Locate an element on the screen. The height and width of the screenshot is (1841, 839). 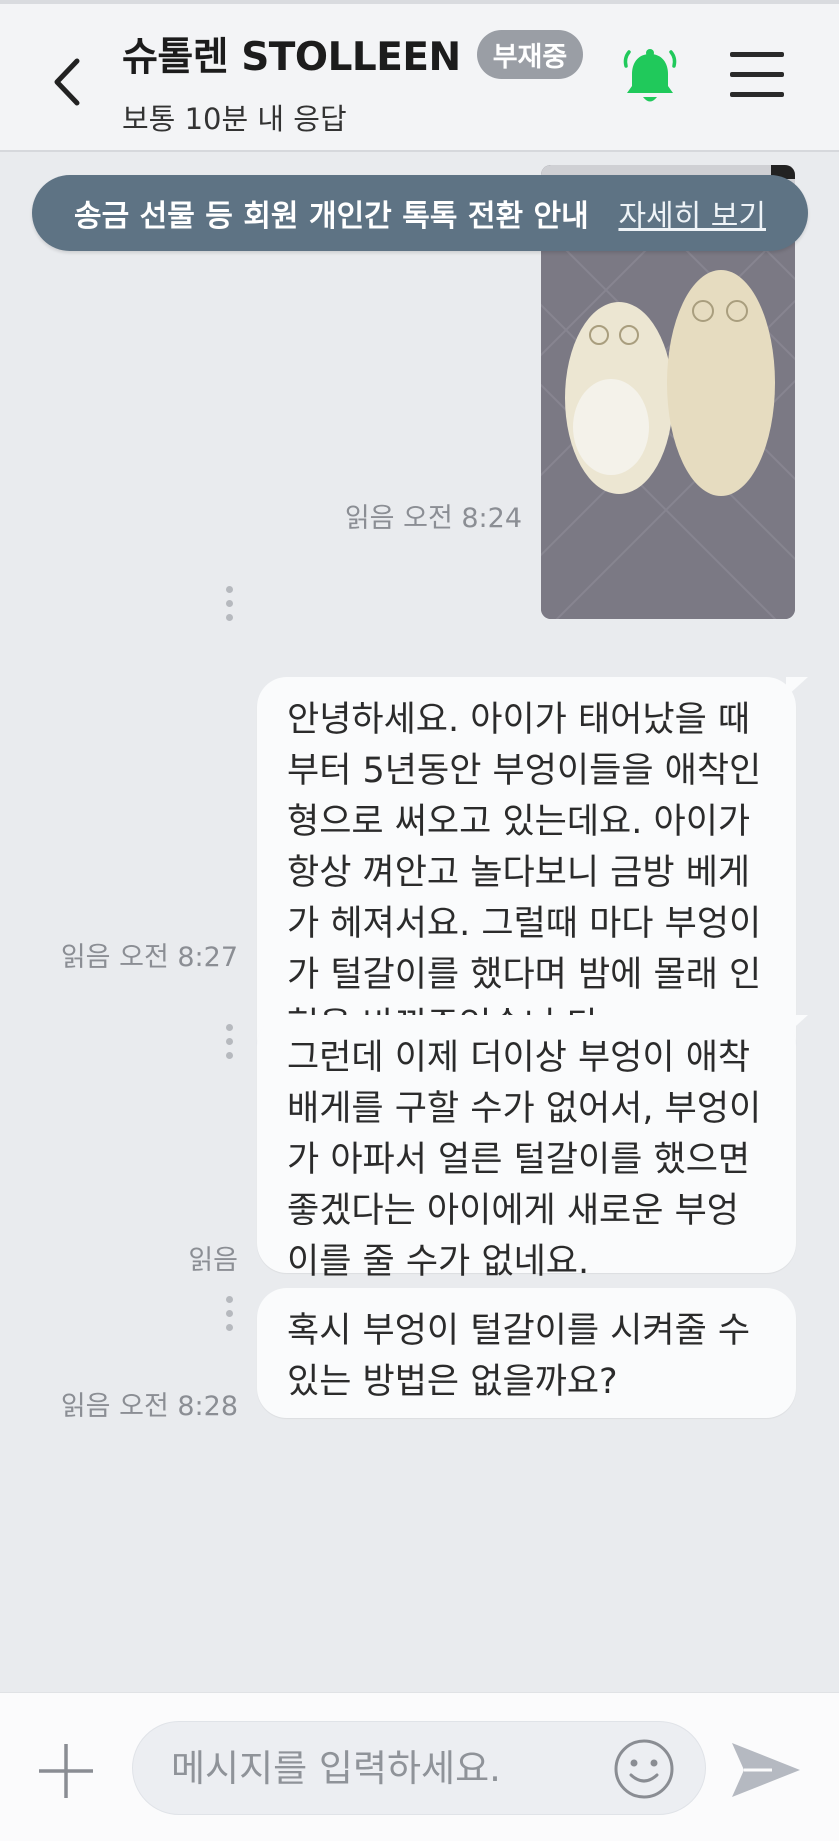
emoji-button is located at coordinates (644, 1769).